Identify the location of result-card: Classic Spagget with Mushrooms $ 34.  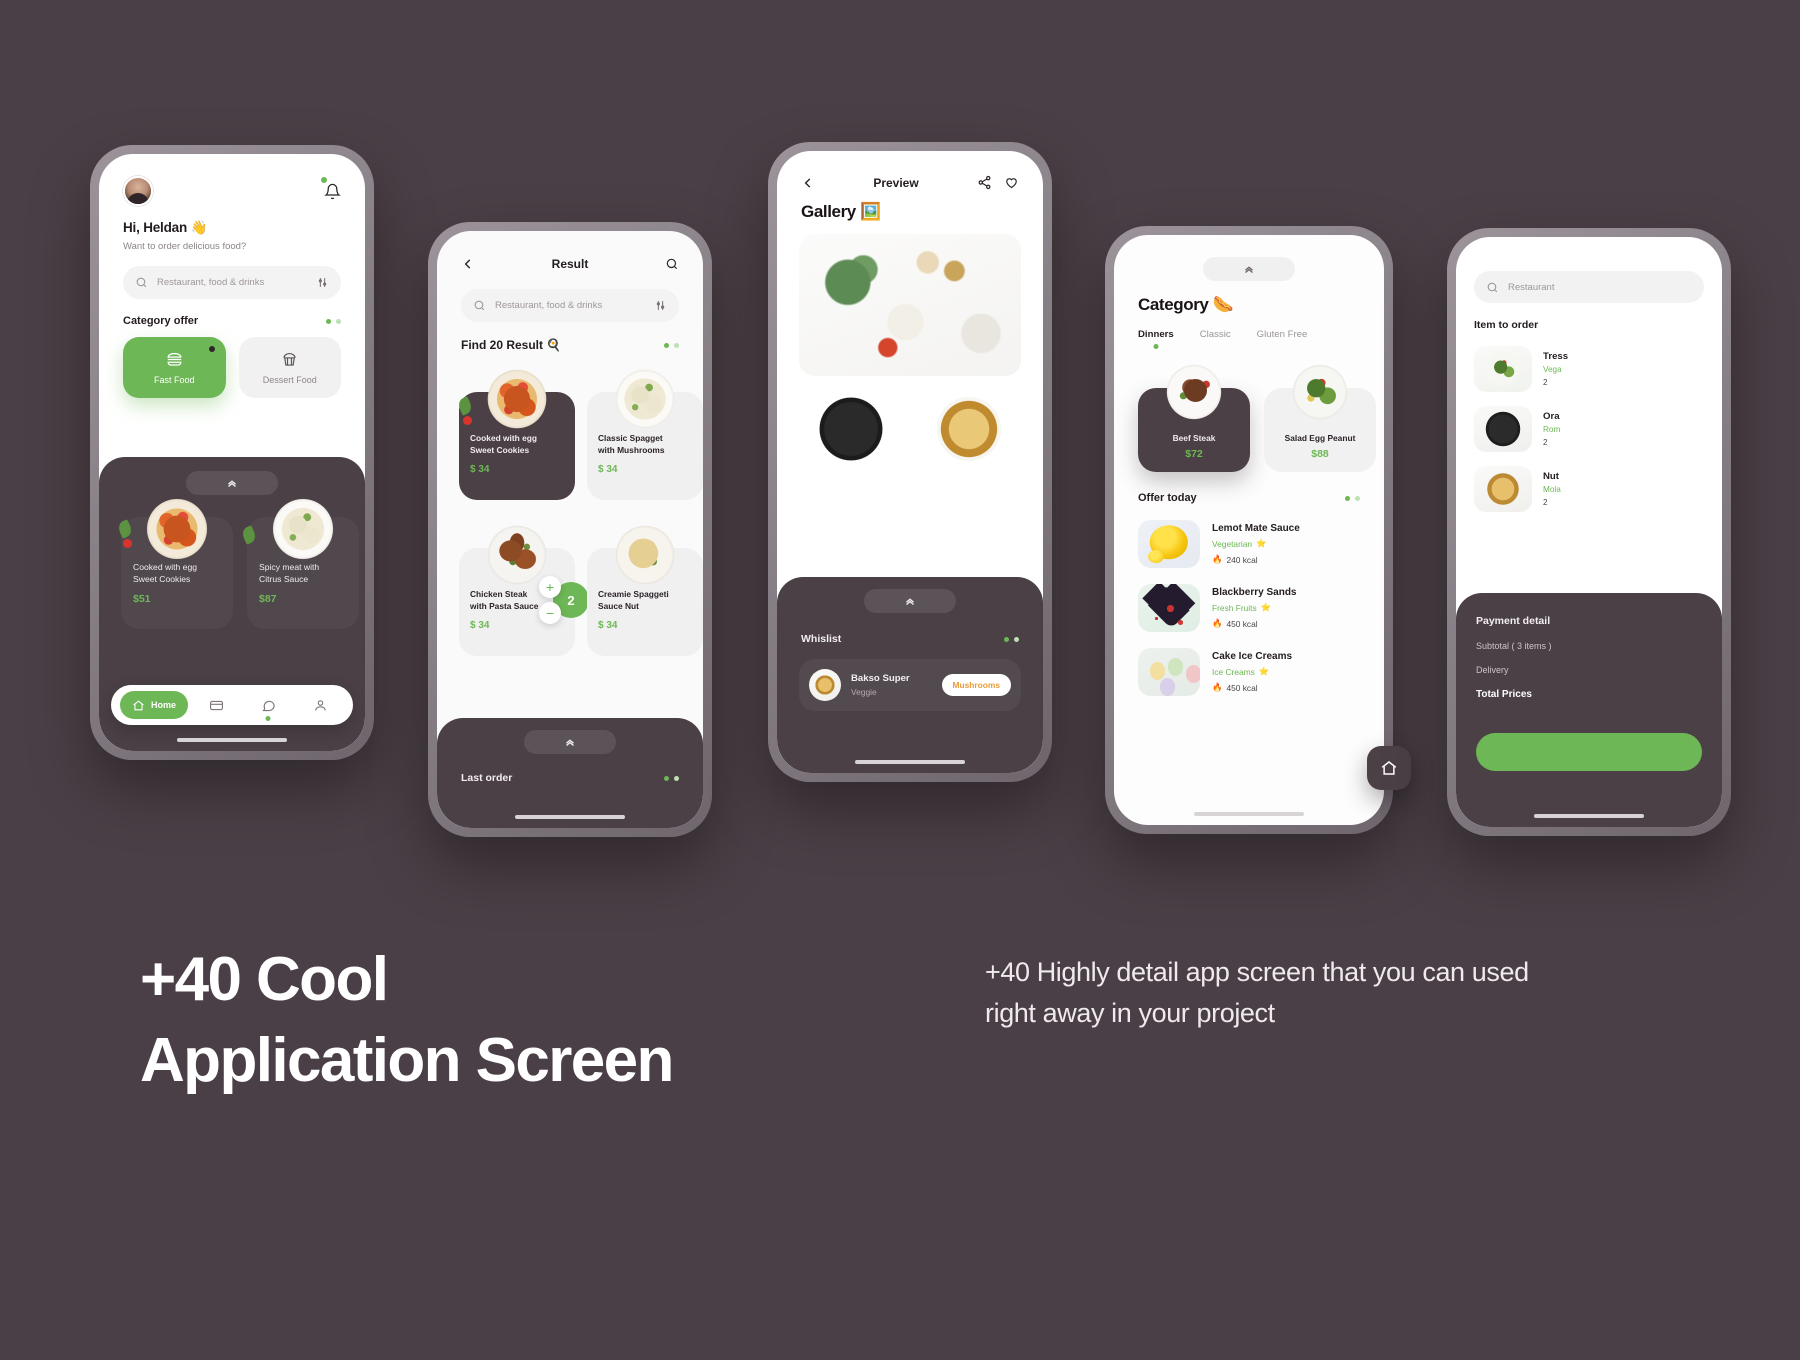
(645, 429).